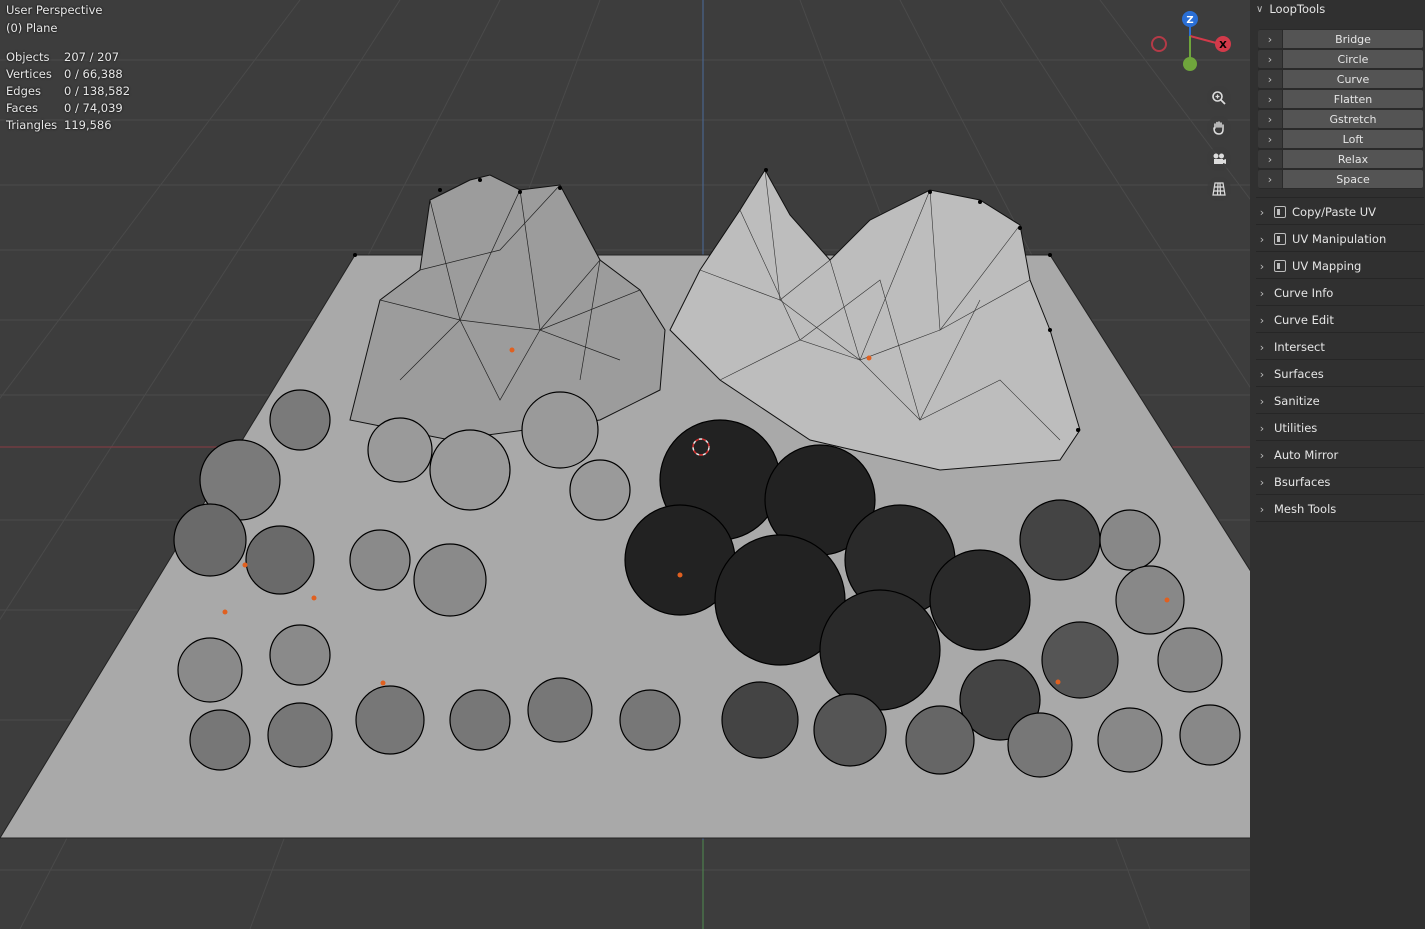 The width and height of the screenshot is (1425, 929). Describe the element at coordinates (93, 73) in the screenshot. I see `stat-value: 0 / 66,388` at that location.